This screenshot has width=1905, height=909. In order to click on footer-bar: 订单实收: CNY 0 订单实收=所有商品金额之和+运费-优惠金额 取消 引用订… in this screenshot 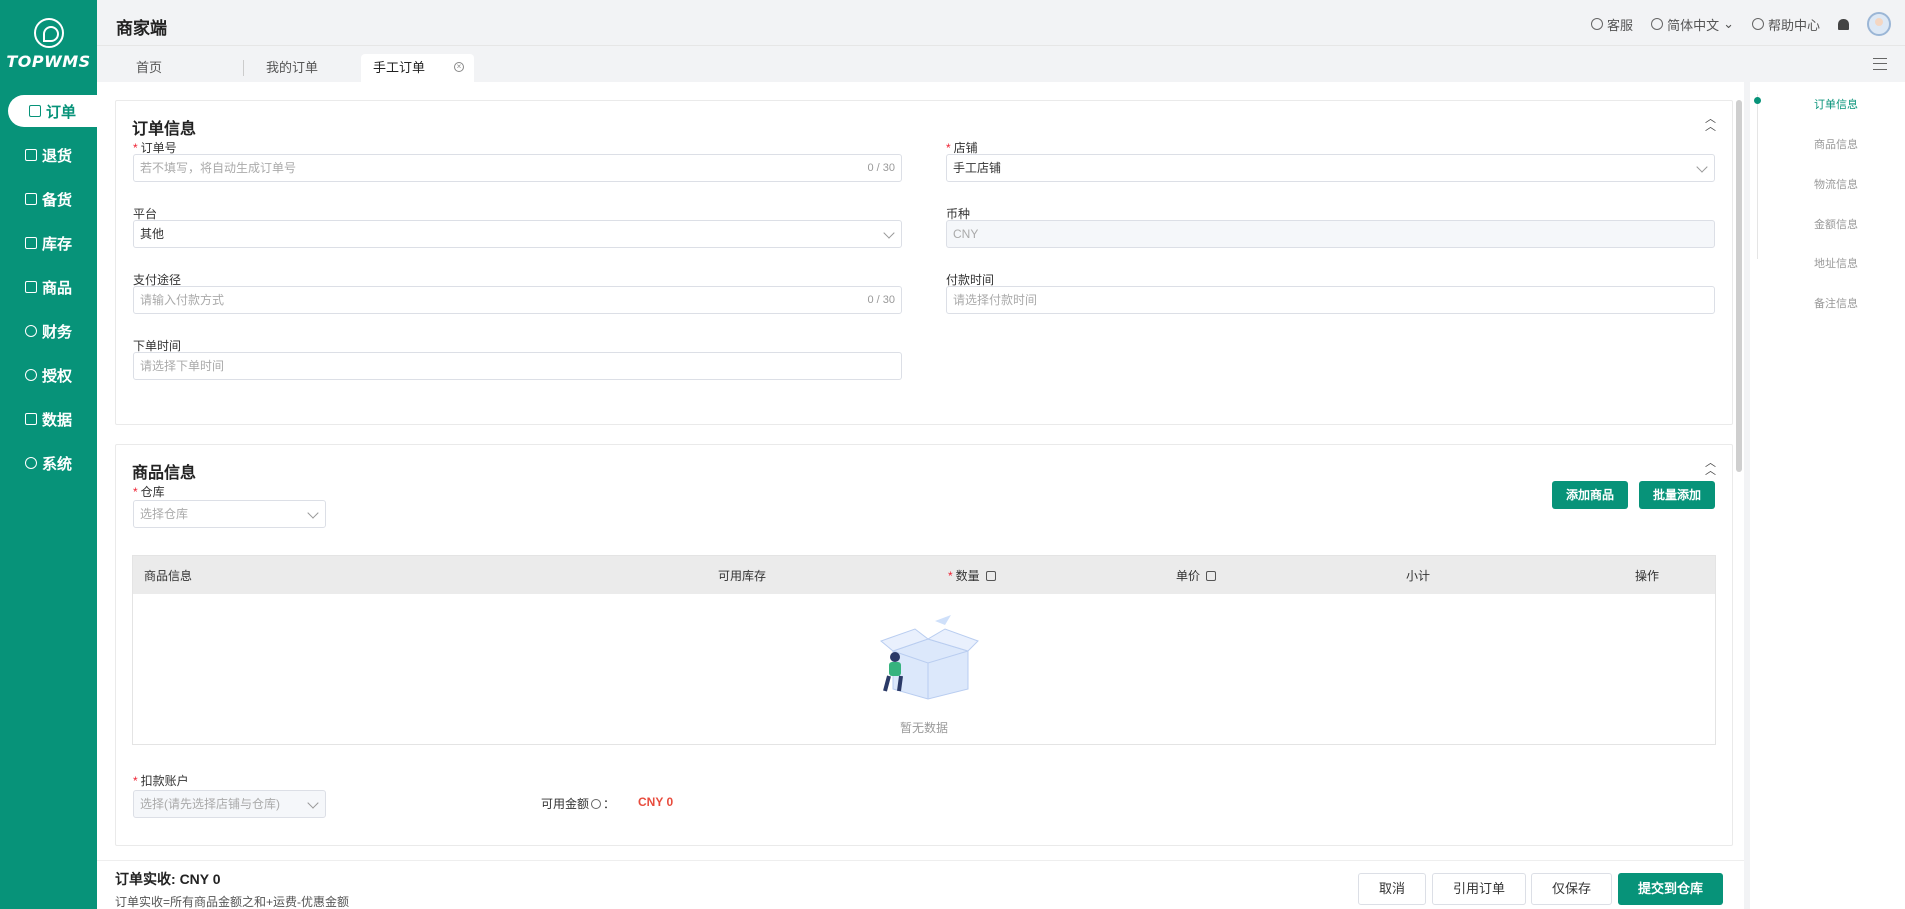, I will do `click(920, 884)`.